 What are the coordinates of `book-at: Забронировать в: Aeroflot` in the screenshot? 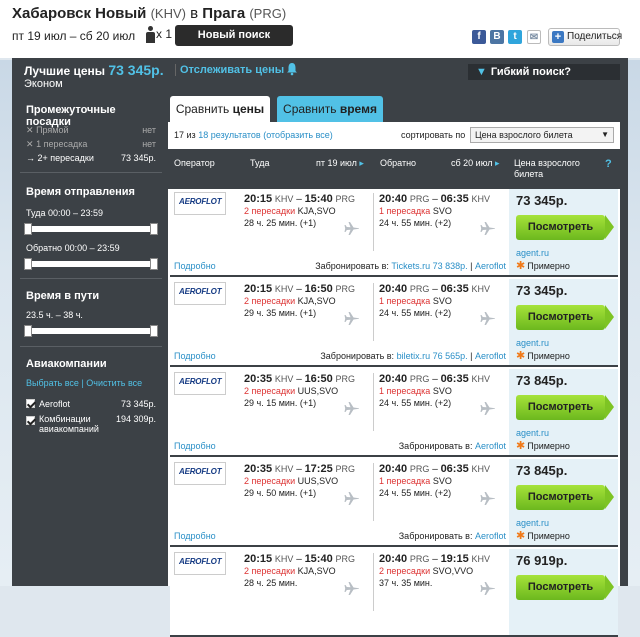 It's located at (452, 446).